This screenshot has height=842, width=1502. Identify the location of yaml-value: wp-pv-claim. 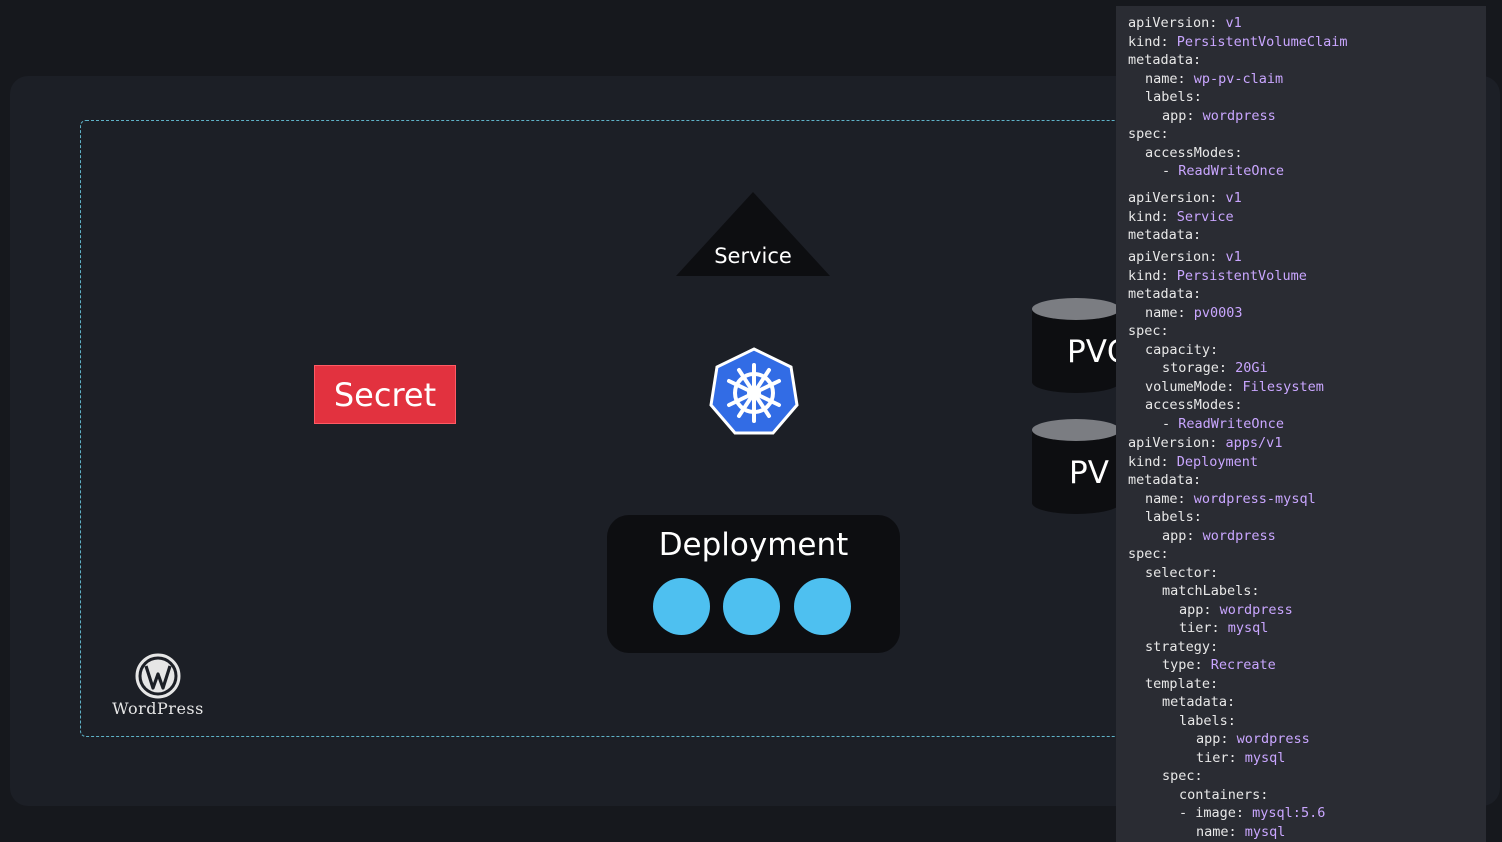
(1238, 78).